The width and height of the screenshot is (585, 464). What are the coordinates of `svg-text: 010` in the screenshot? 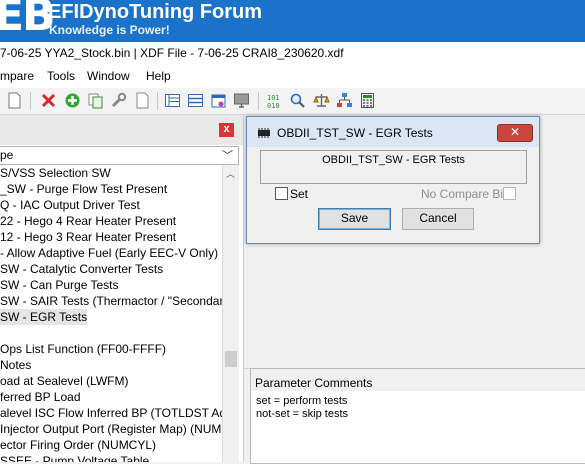 It's located at (273, 105).